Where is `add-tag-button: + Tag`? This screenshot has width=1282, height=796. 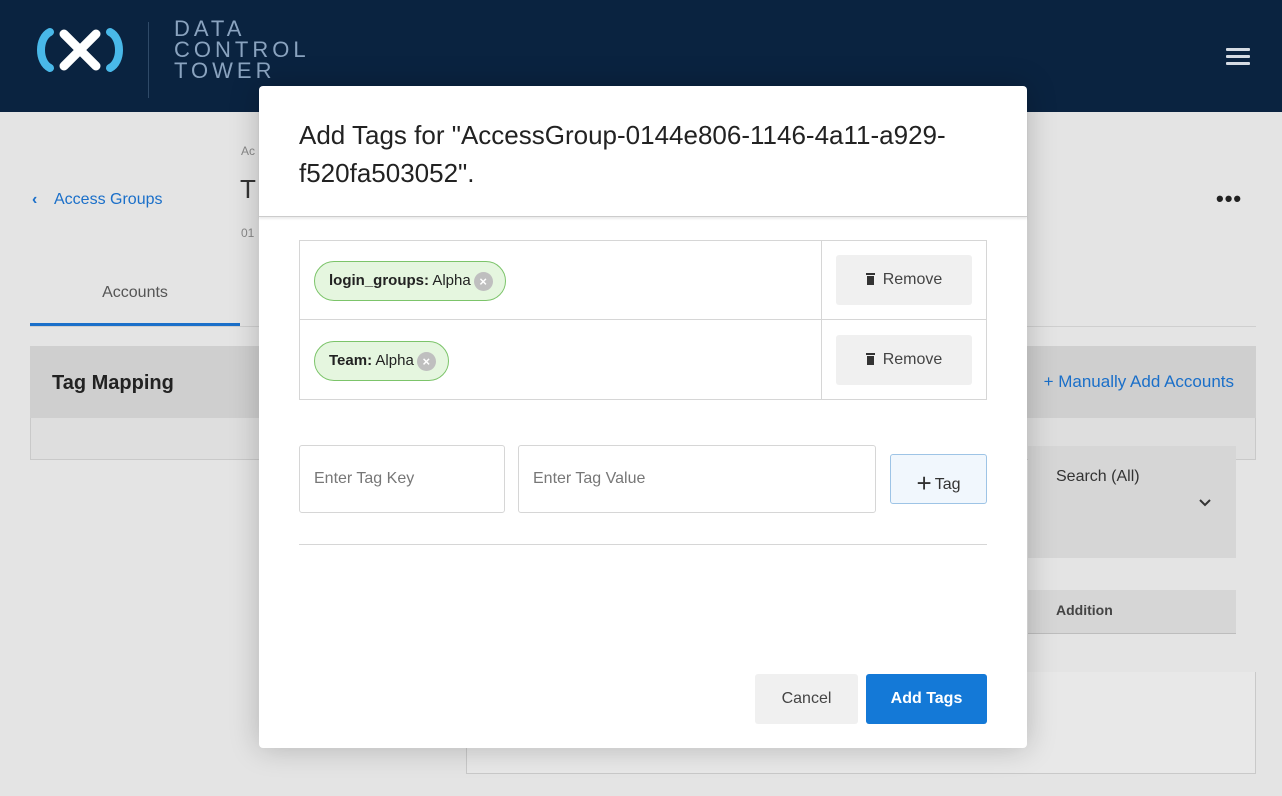 add-tag-button: + Tag is located at coordinates (938, 479).